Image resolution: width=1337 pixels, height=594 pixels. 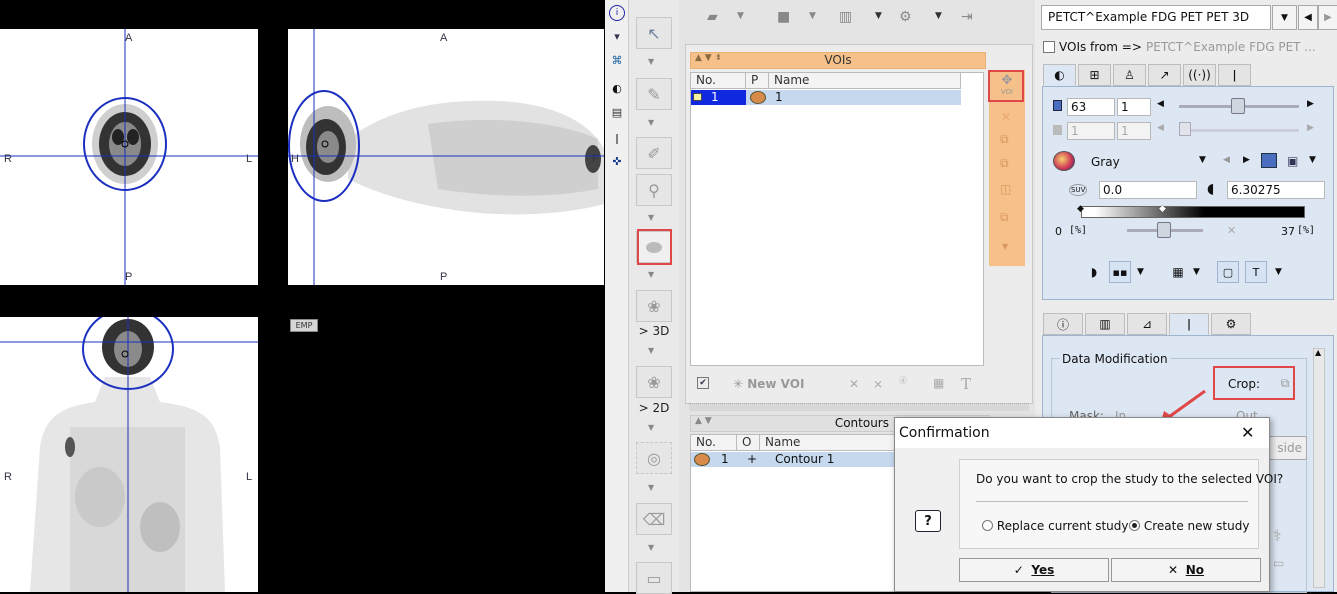 What do you see at coordinates (654, 306) in the screenshot?
I see `3d-voi-button: ❀` at bounding box center [654, 306].